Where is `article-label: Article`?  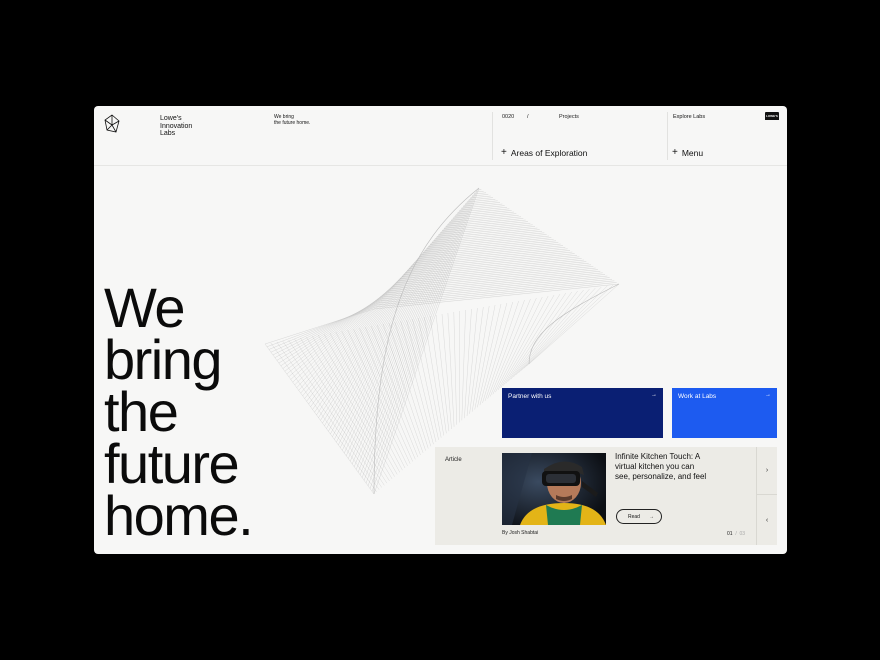
article-label: Article is located at coordinates (453, 460).